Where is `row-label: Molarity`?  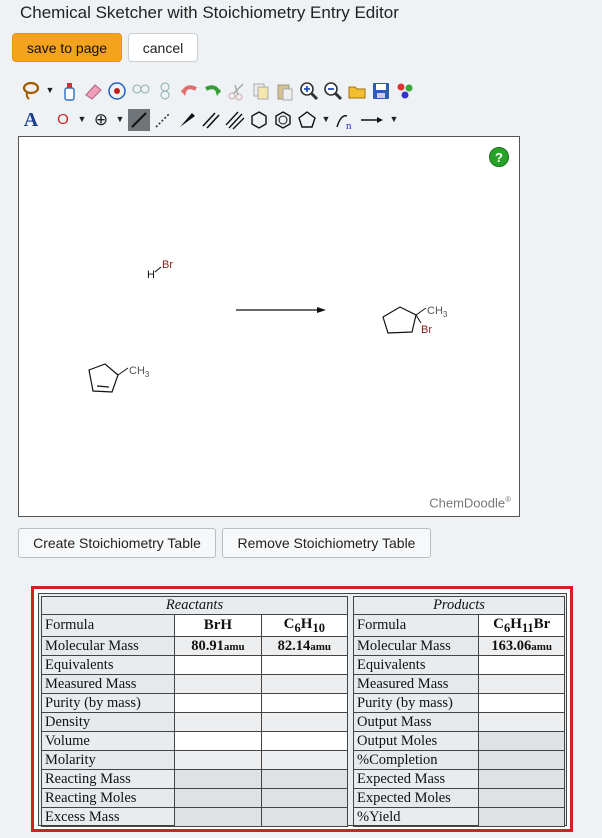 row-label: Molarity is located at coordinates (108, 760).